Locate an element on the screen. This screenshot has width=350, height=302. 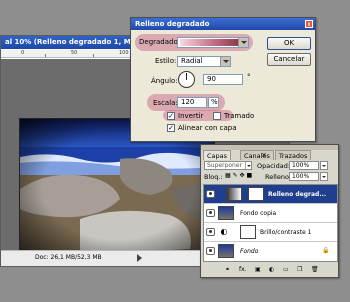
scale-label: Escala: is located at coordinates (165, 103).